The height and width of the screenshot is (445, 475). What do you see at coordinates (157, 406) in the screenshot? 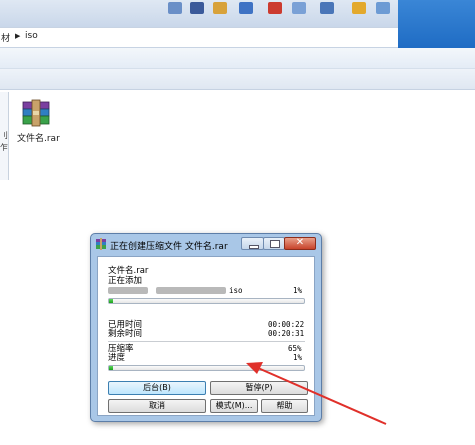
I see `cancel-button: 取消` at bounding box center [157, 406].